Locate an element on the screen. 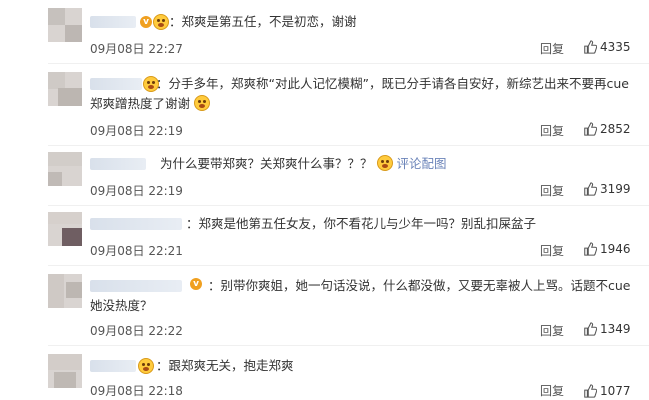 Image resolution: width=649 pixels, height=400 pixels. like-button: 3199 is located at coordinates (607, 189).